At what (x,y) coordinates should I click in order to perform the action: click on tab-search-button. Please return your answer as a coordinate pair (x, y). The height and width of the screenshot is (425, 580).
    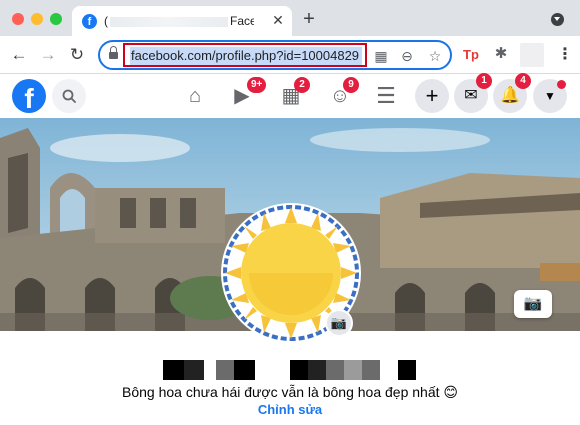
    Looking at the image, I should click on (557, 19).